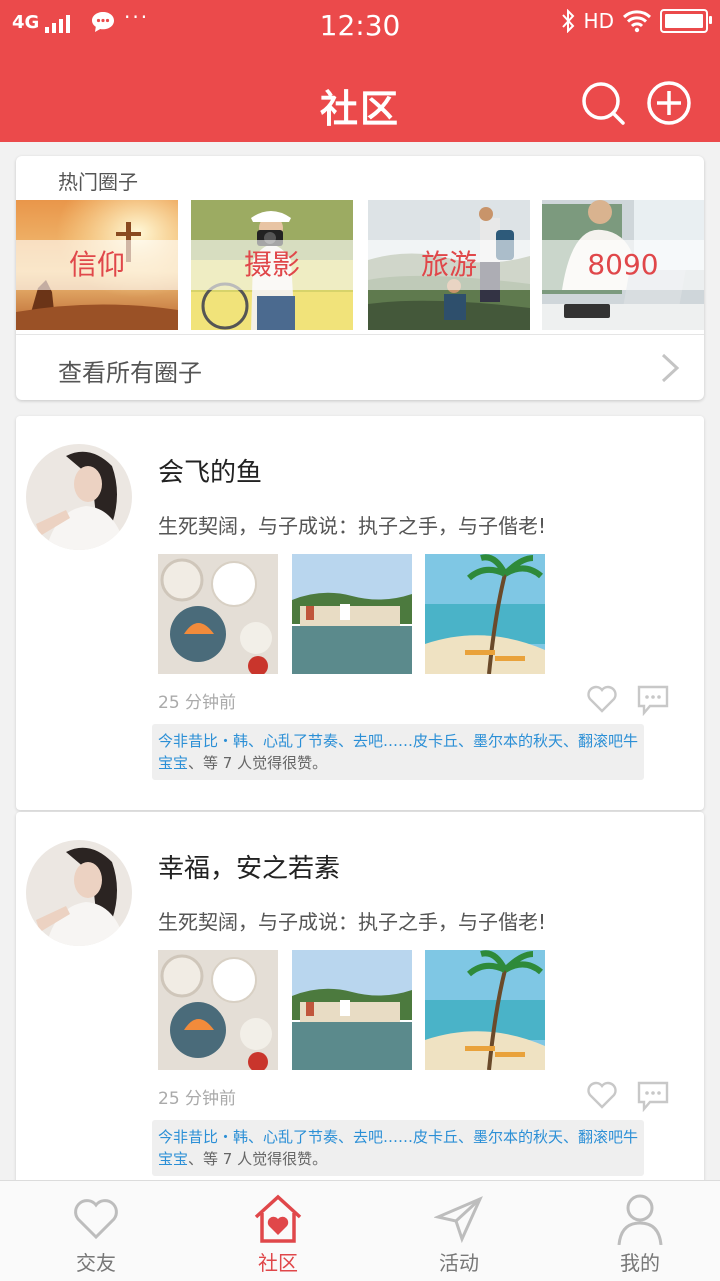 The height and width of the screenshot is (1281, 720). Describe the element at coordinates (360, 25) in the screenshot. I see `status-bar: 4G ··· 12:30 HD` at that location.